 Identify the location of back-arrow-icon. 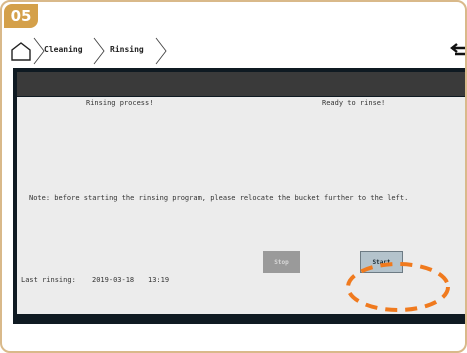
(458, 51).